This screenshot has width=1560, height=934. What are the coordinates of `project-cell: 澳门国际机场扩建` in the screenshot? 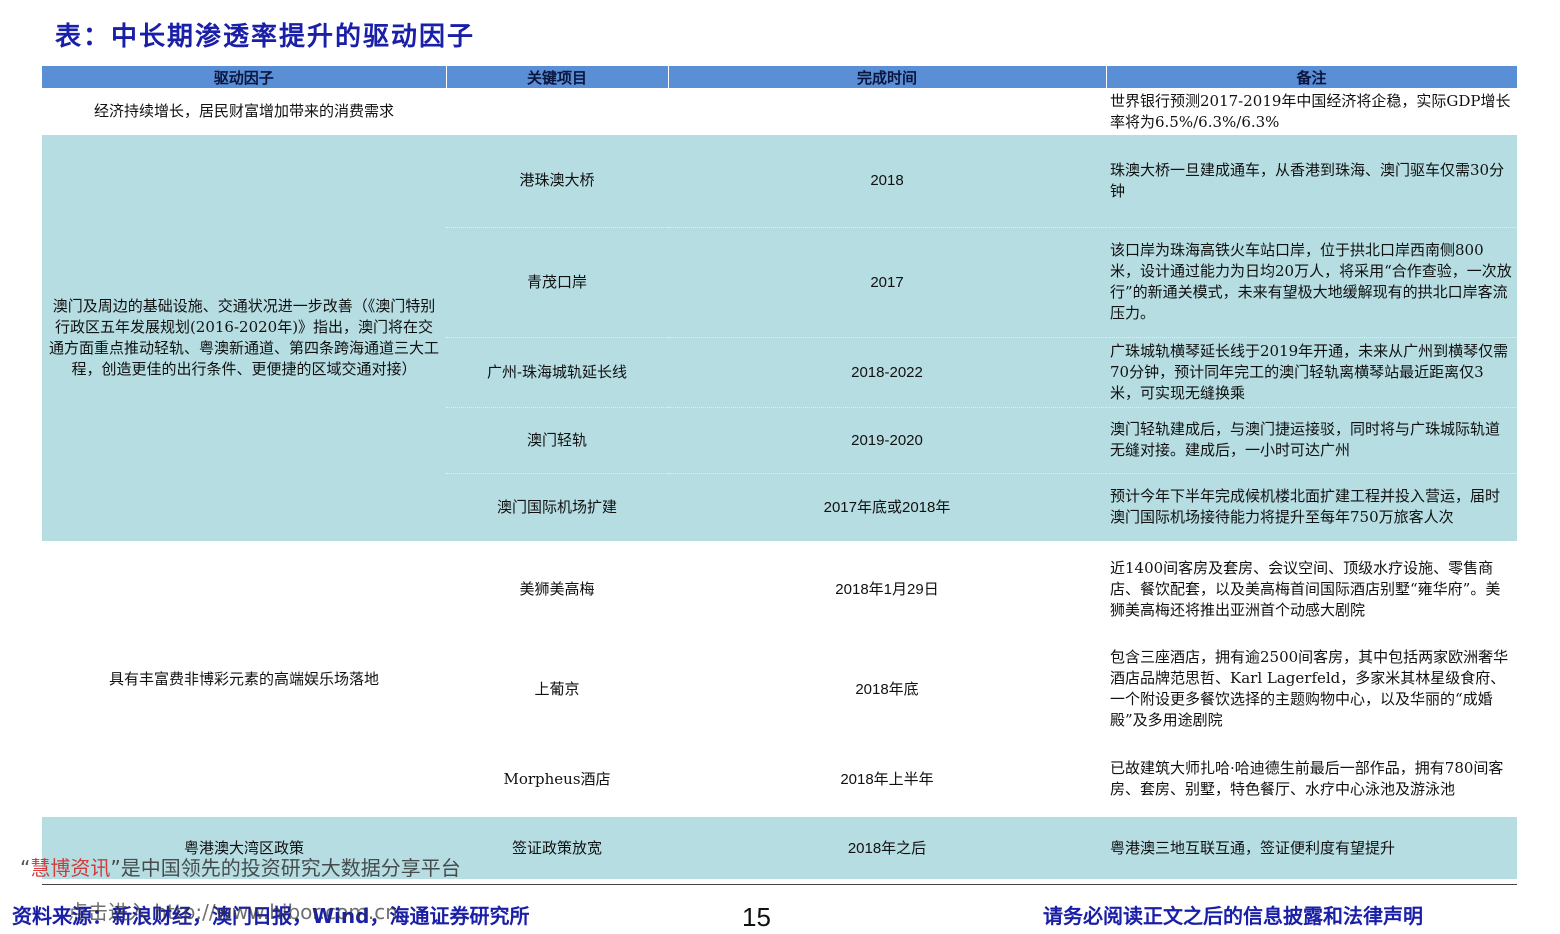 It's located at (557, 506).